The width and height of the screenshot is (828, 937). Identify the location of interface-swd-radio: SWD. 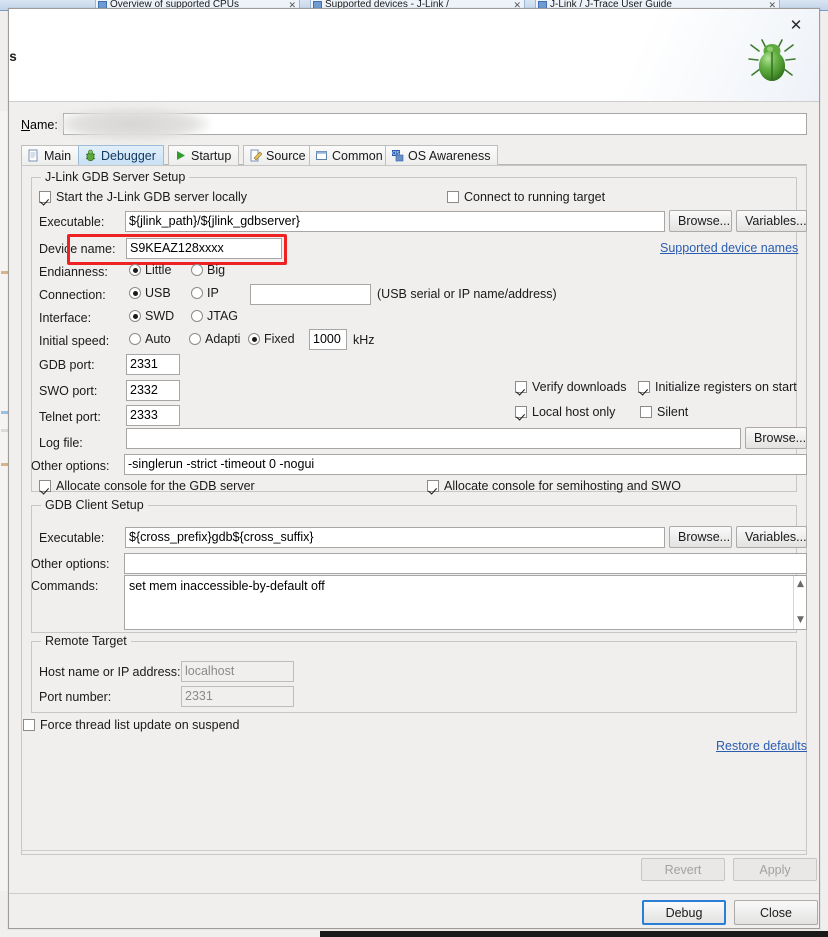
(151, 316).